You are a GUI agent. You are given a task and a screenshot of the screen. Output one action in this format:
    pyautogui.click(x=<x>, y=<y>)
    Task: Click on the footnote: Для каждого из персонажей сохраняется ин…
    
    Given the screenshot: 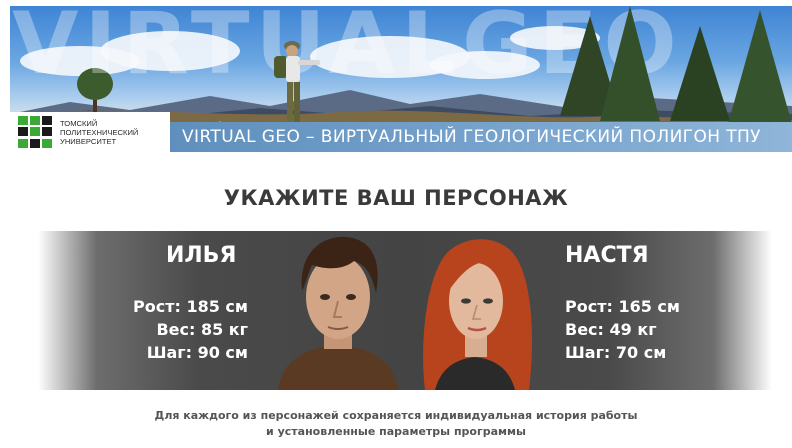 What is the action you would take?
    pyautogui.click(x=396, y=424)
    